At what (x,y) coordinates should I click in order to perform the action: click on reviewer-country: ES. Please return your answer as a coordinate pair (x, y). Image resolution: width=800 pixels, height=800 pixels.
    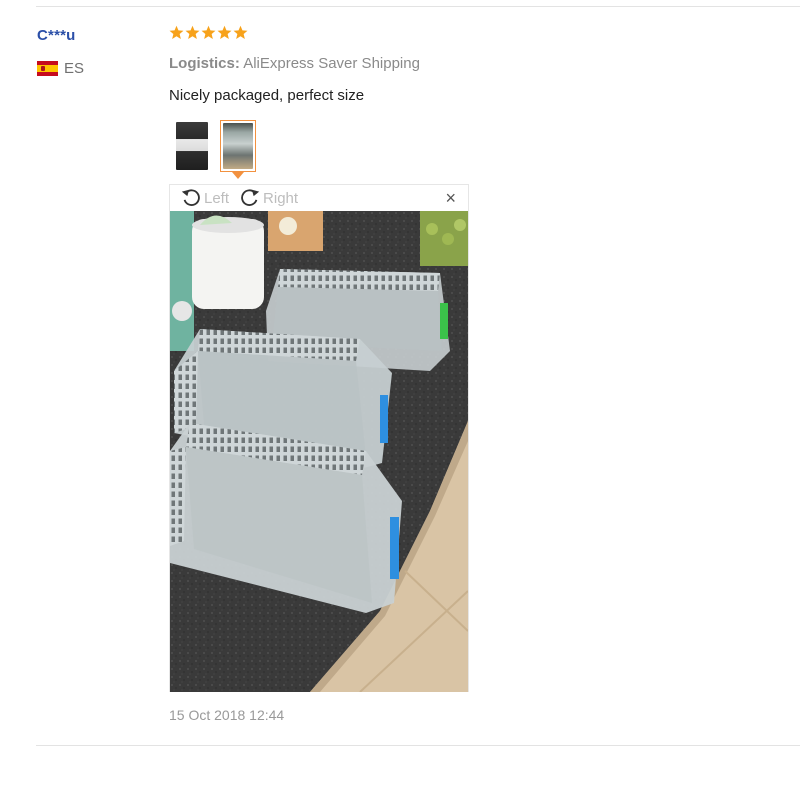
    Looking at the image, I should click on (60, 68).